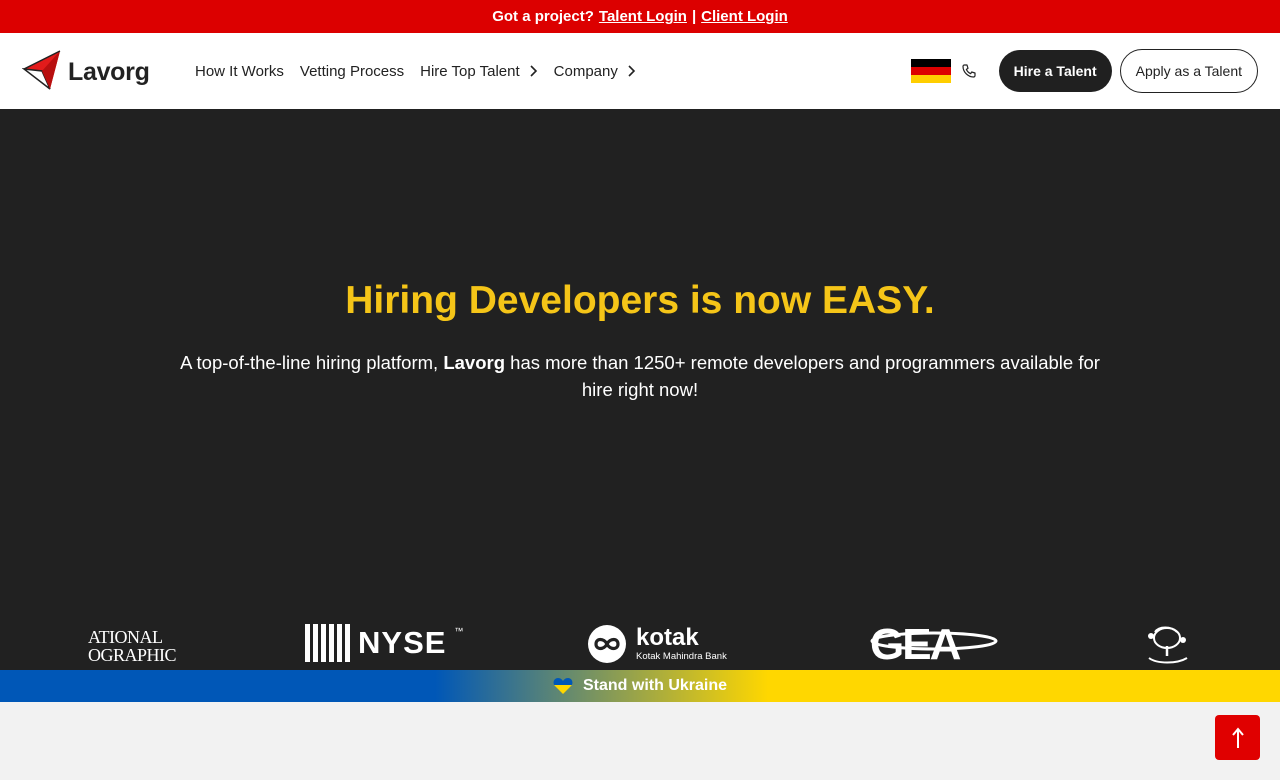  What do you see at coordinates (309, 362) in the screenshot?
I see `hero-subtitle-pre: A top-of-the-line hiring platform,` at bounding box center [309, 362].